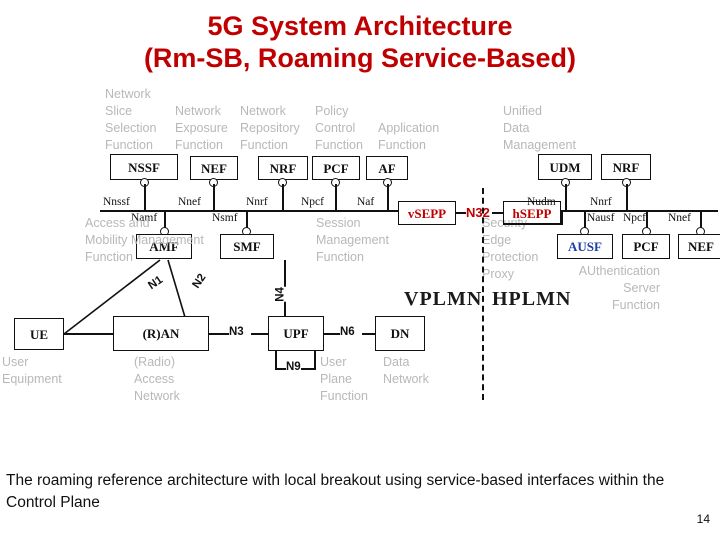 This screenshot has width=720, height=540. What do you see at coordinates (566, 197) in the screenshot?
I see `bus-stem-udm` at bounding box center [566, 197].